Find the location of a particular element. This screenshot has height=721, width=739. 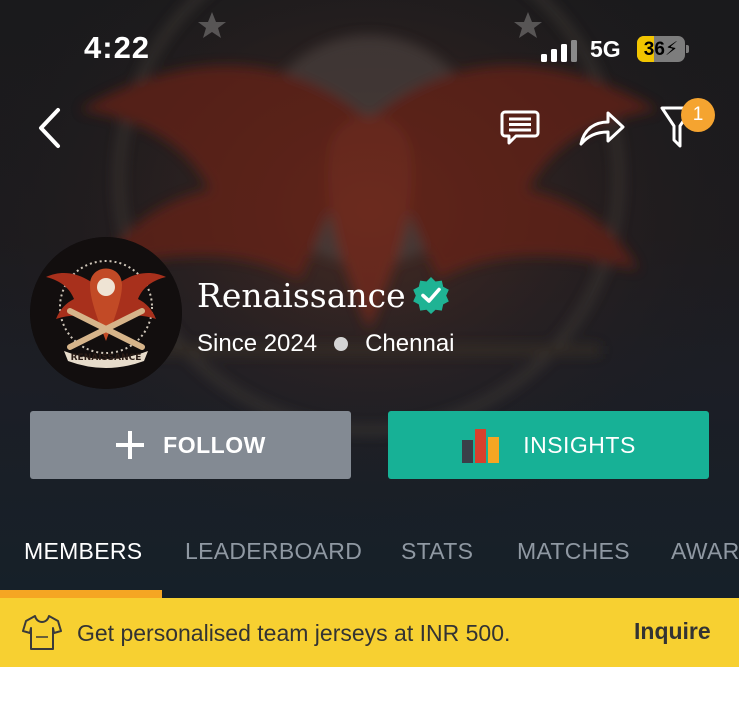

tab-awards: AWAR is located at coordinates (705, 551).